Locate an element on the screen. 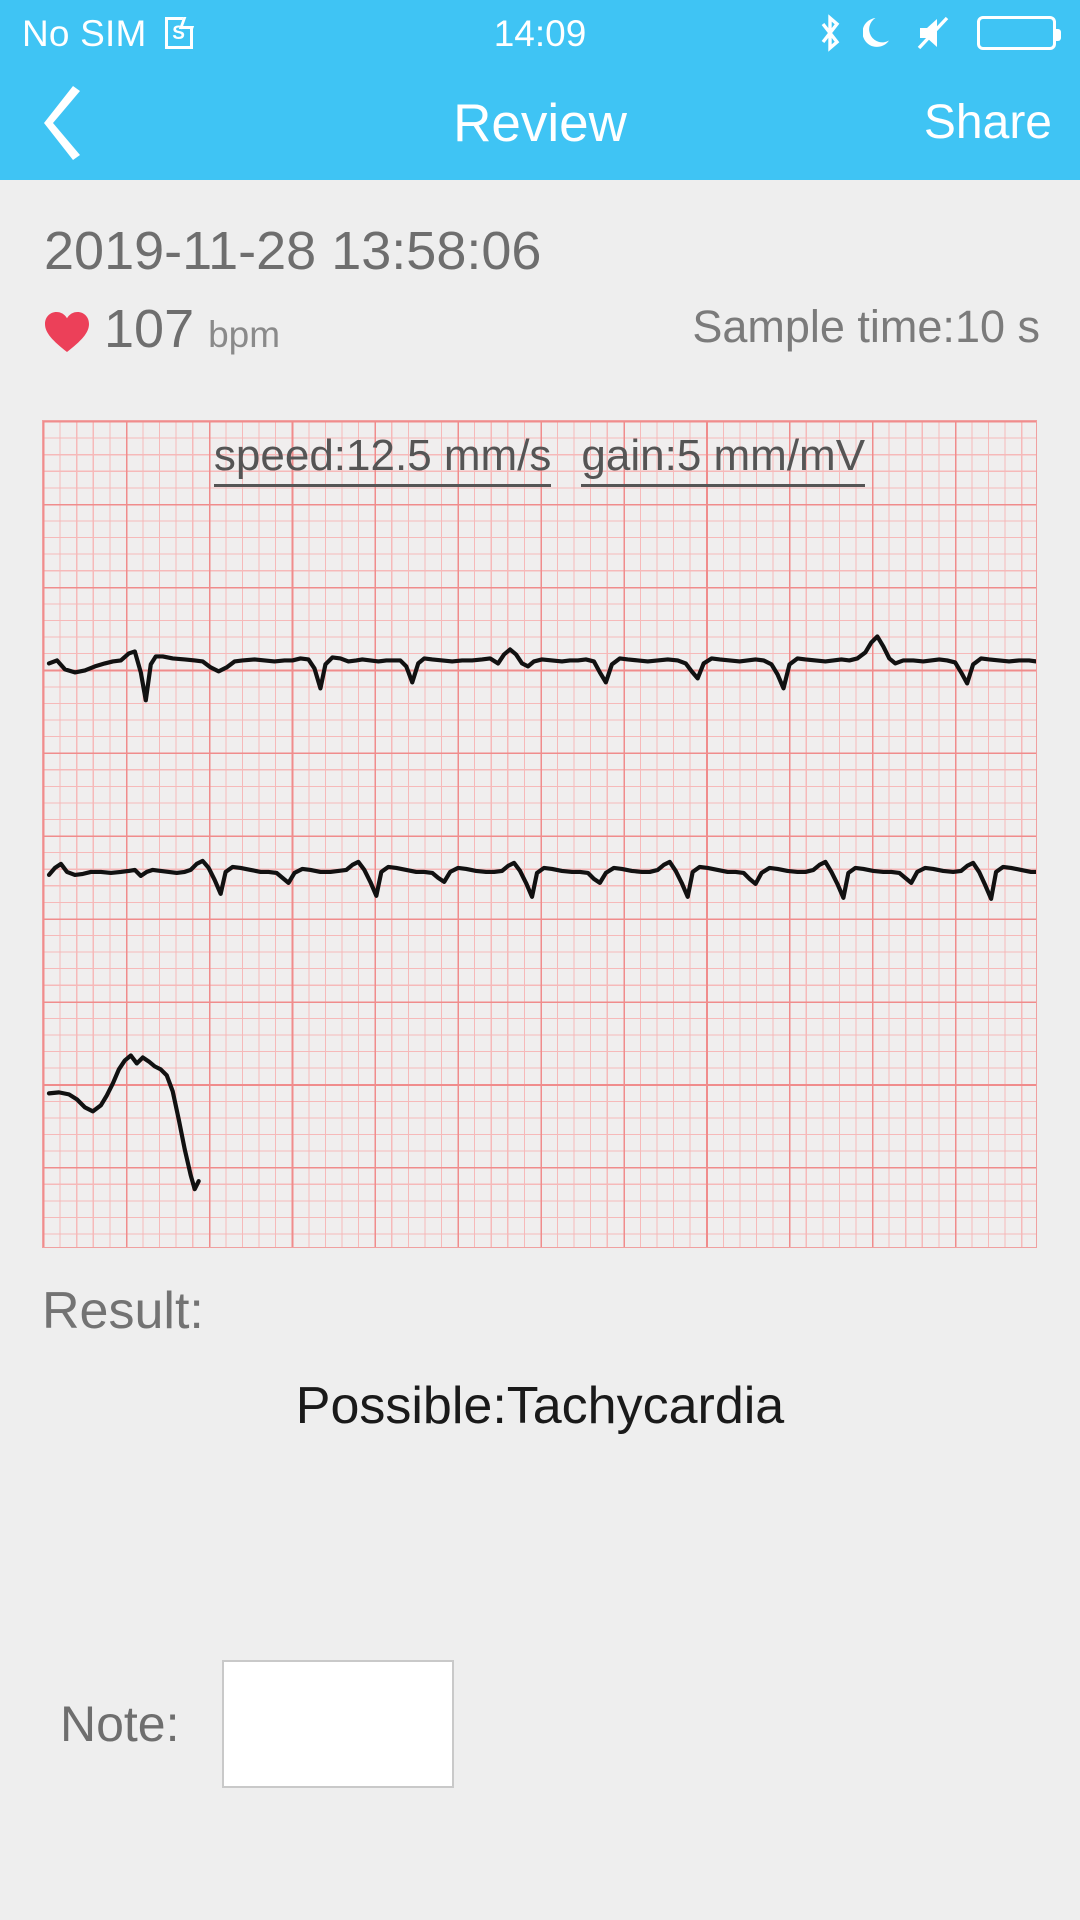 The height and width of the screenshot is (1920, 1080). carrier-label: No SIM is located at coordinates (84, 33).